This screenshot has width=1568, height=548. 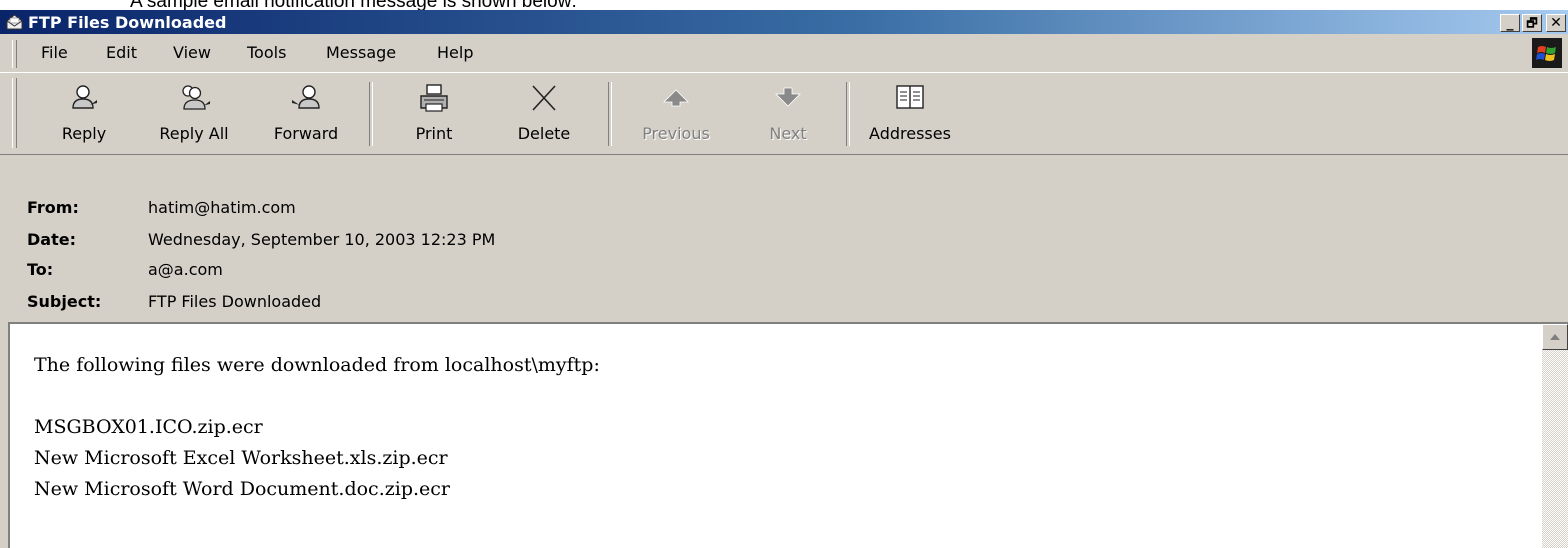 I want to click on file-item: MSGBOX01.ICO.zip.ecr, so click(x=148, y=427).